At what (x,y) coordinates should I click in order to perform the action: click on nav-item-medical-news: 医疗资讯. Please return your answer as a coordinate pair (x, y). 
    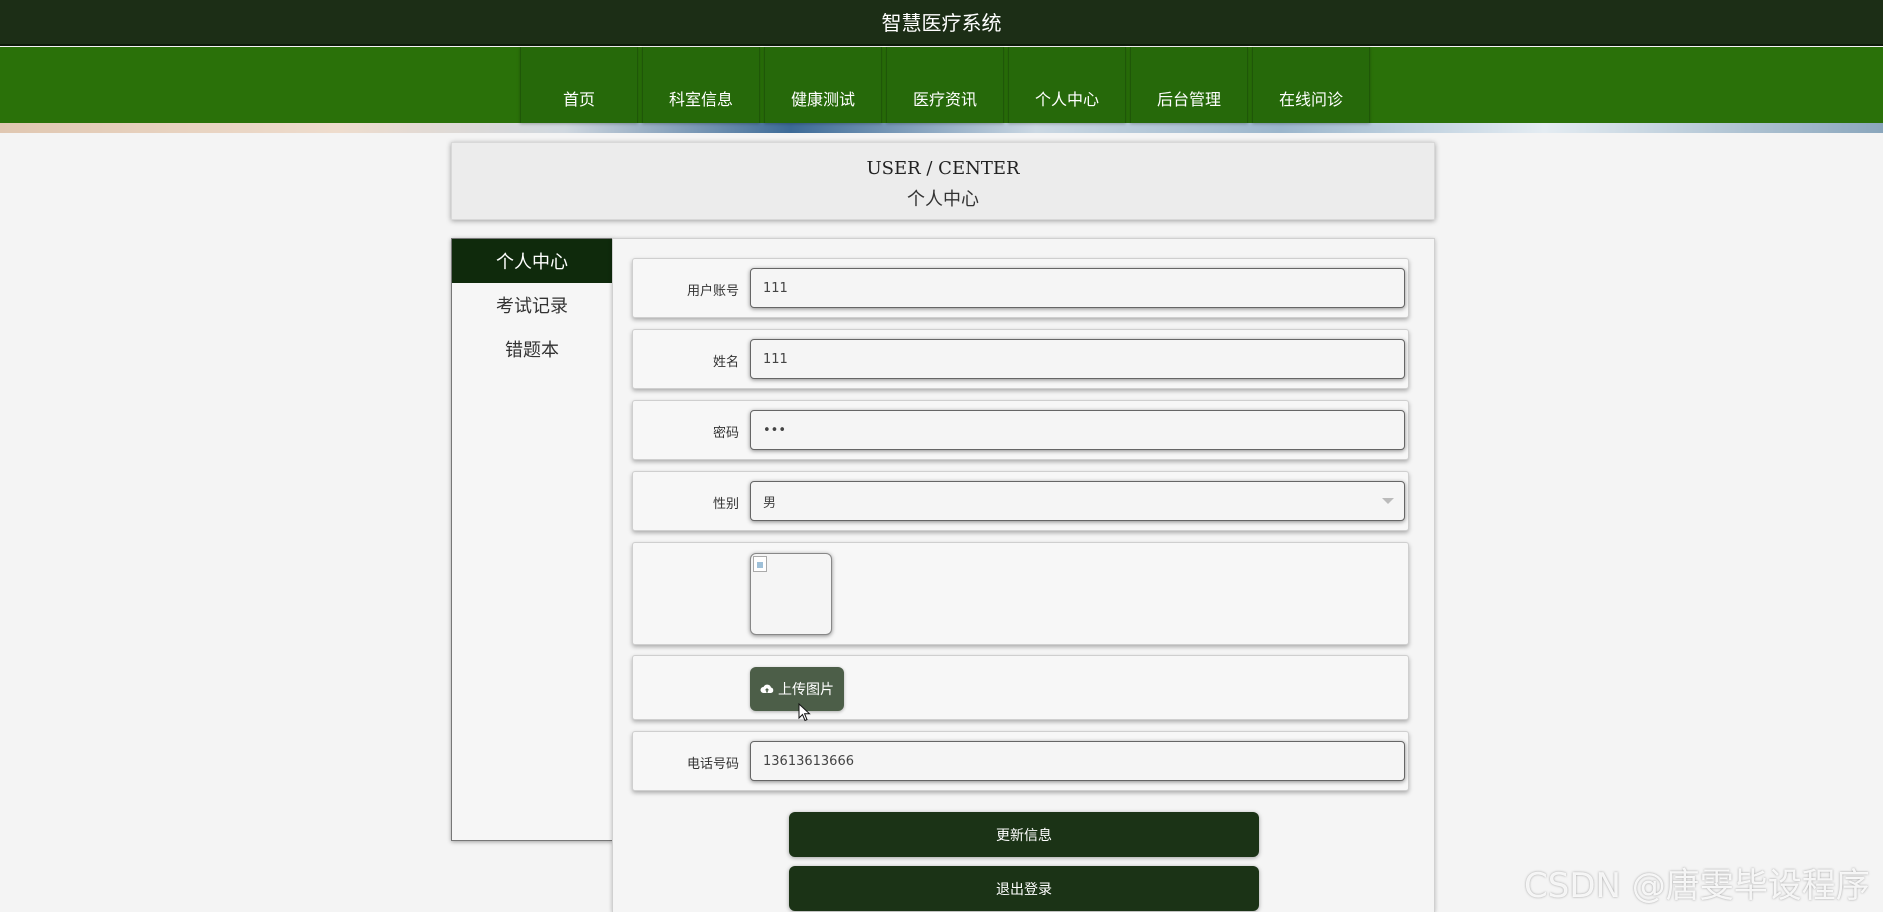
    Looking at the image, I should click on (945, 85).